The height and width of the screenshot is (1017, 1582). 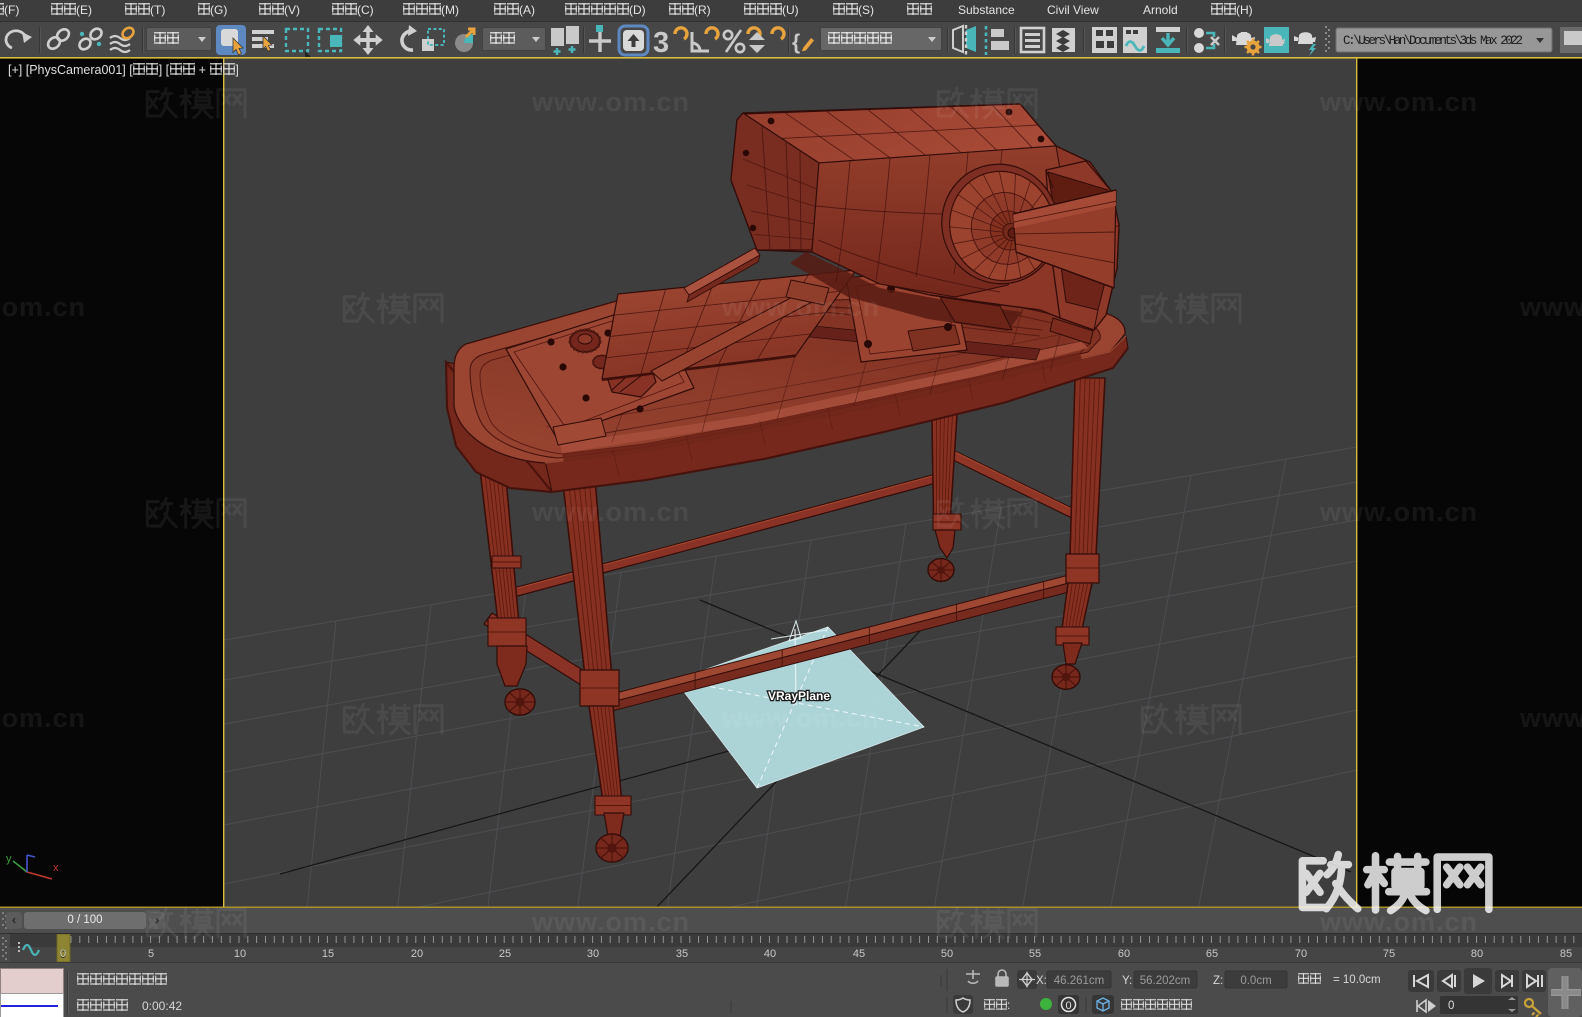 I want to click on svg-text: = 10.0cm, so click(x=1357, y=980).